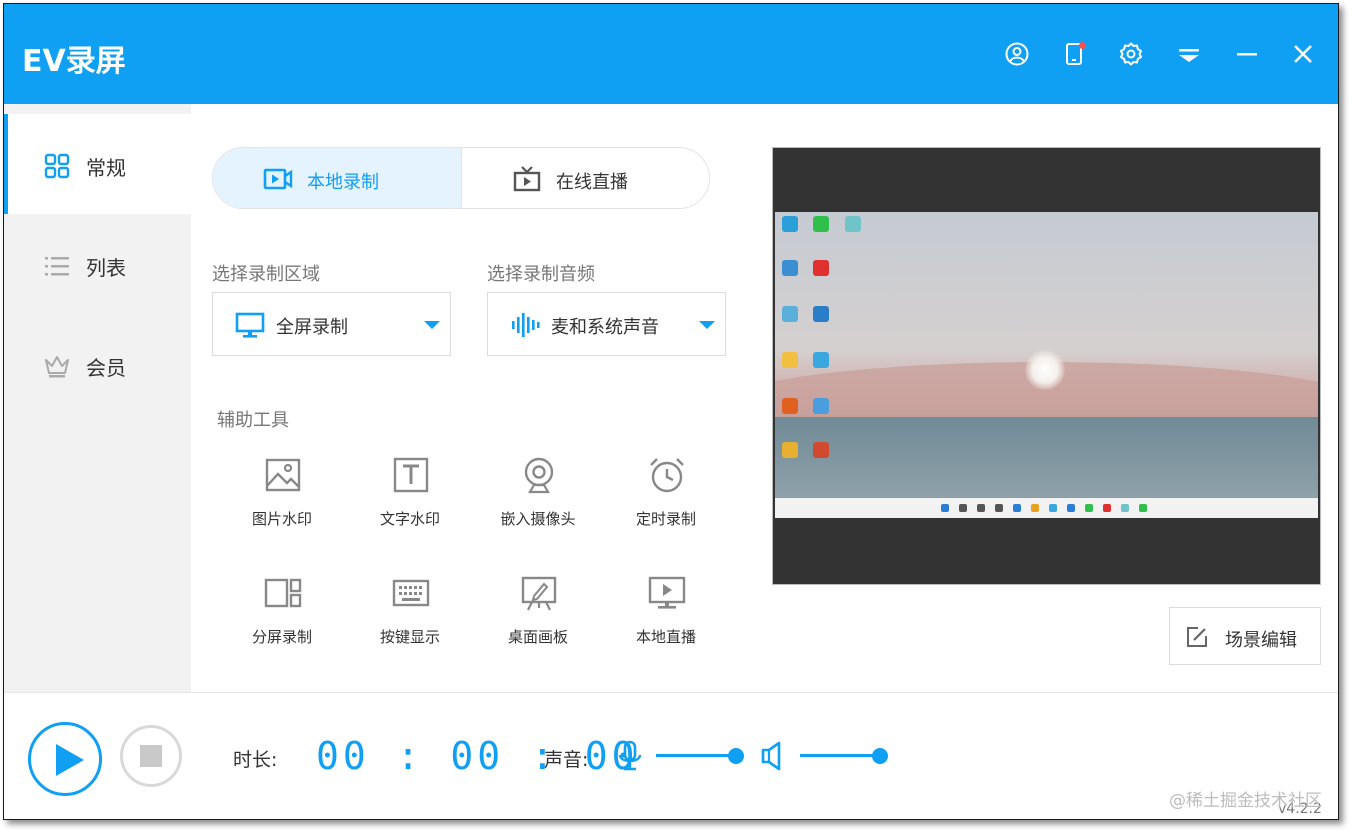  Describe the element at coordinates (630, 756) in the screenshot. I see `microphone-icon` at that location.